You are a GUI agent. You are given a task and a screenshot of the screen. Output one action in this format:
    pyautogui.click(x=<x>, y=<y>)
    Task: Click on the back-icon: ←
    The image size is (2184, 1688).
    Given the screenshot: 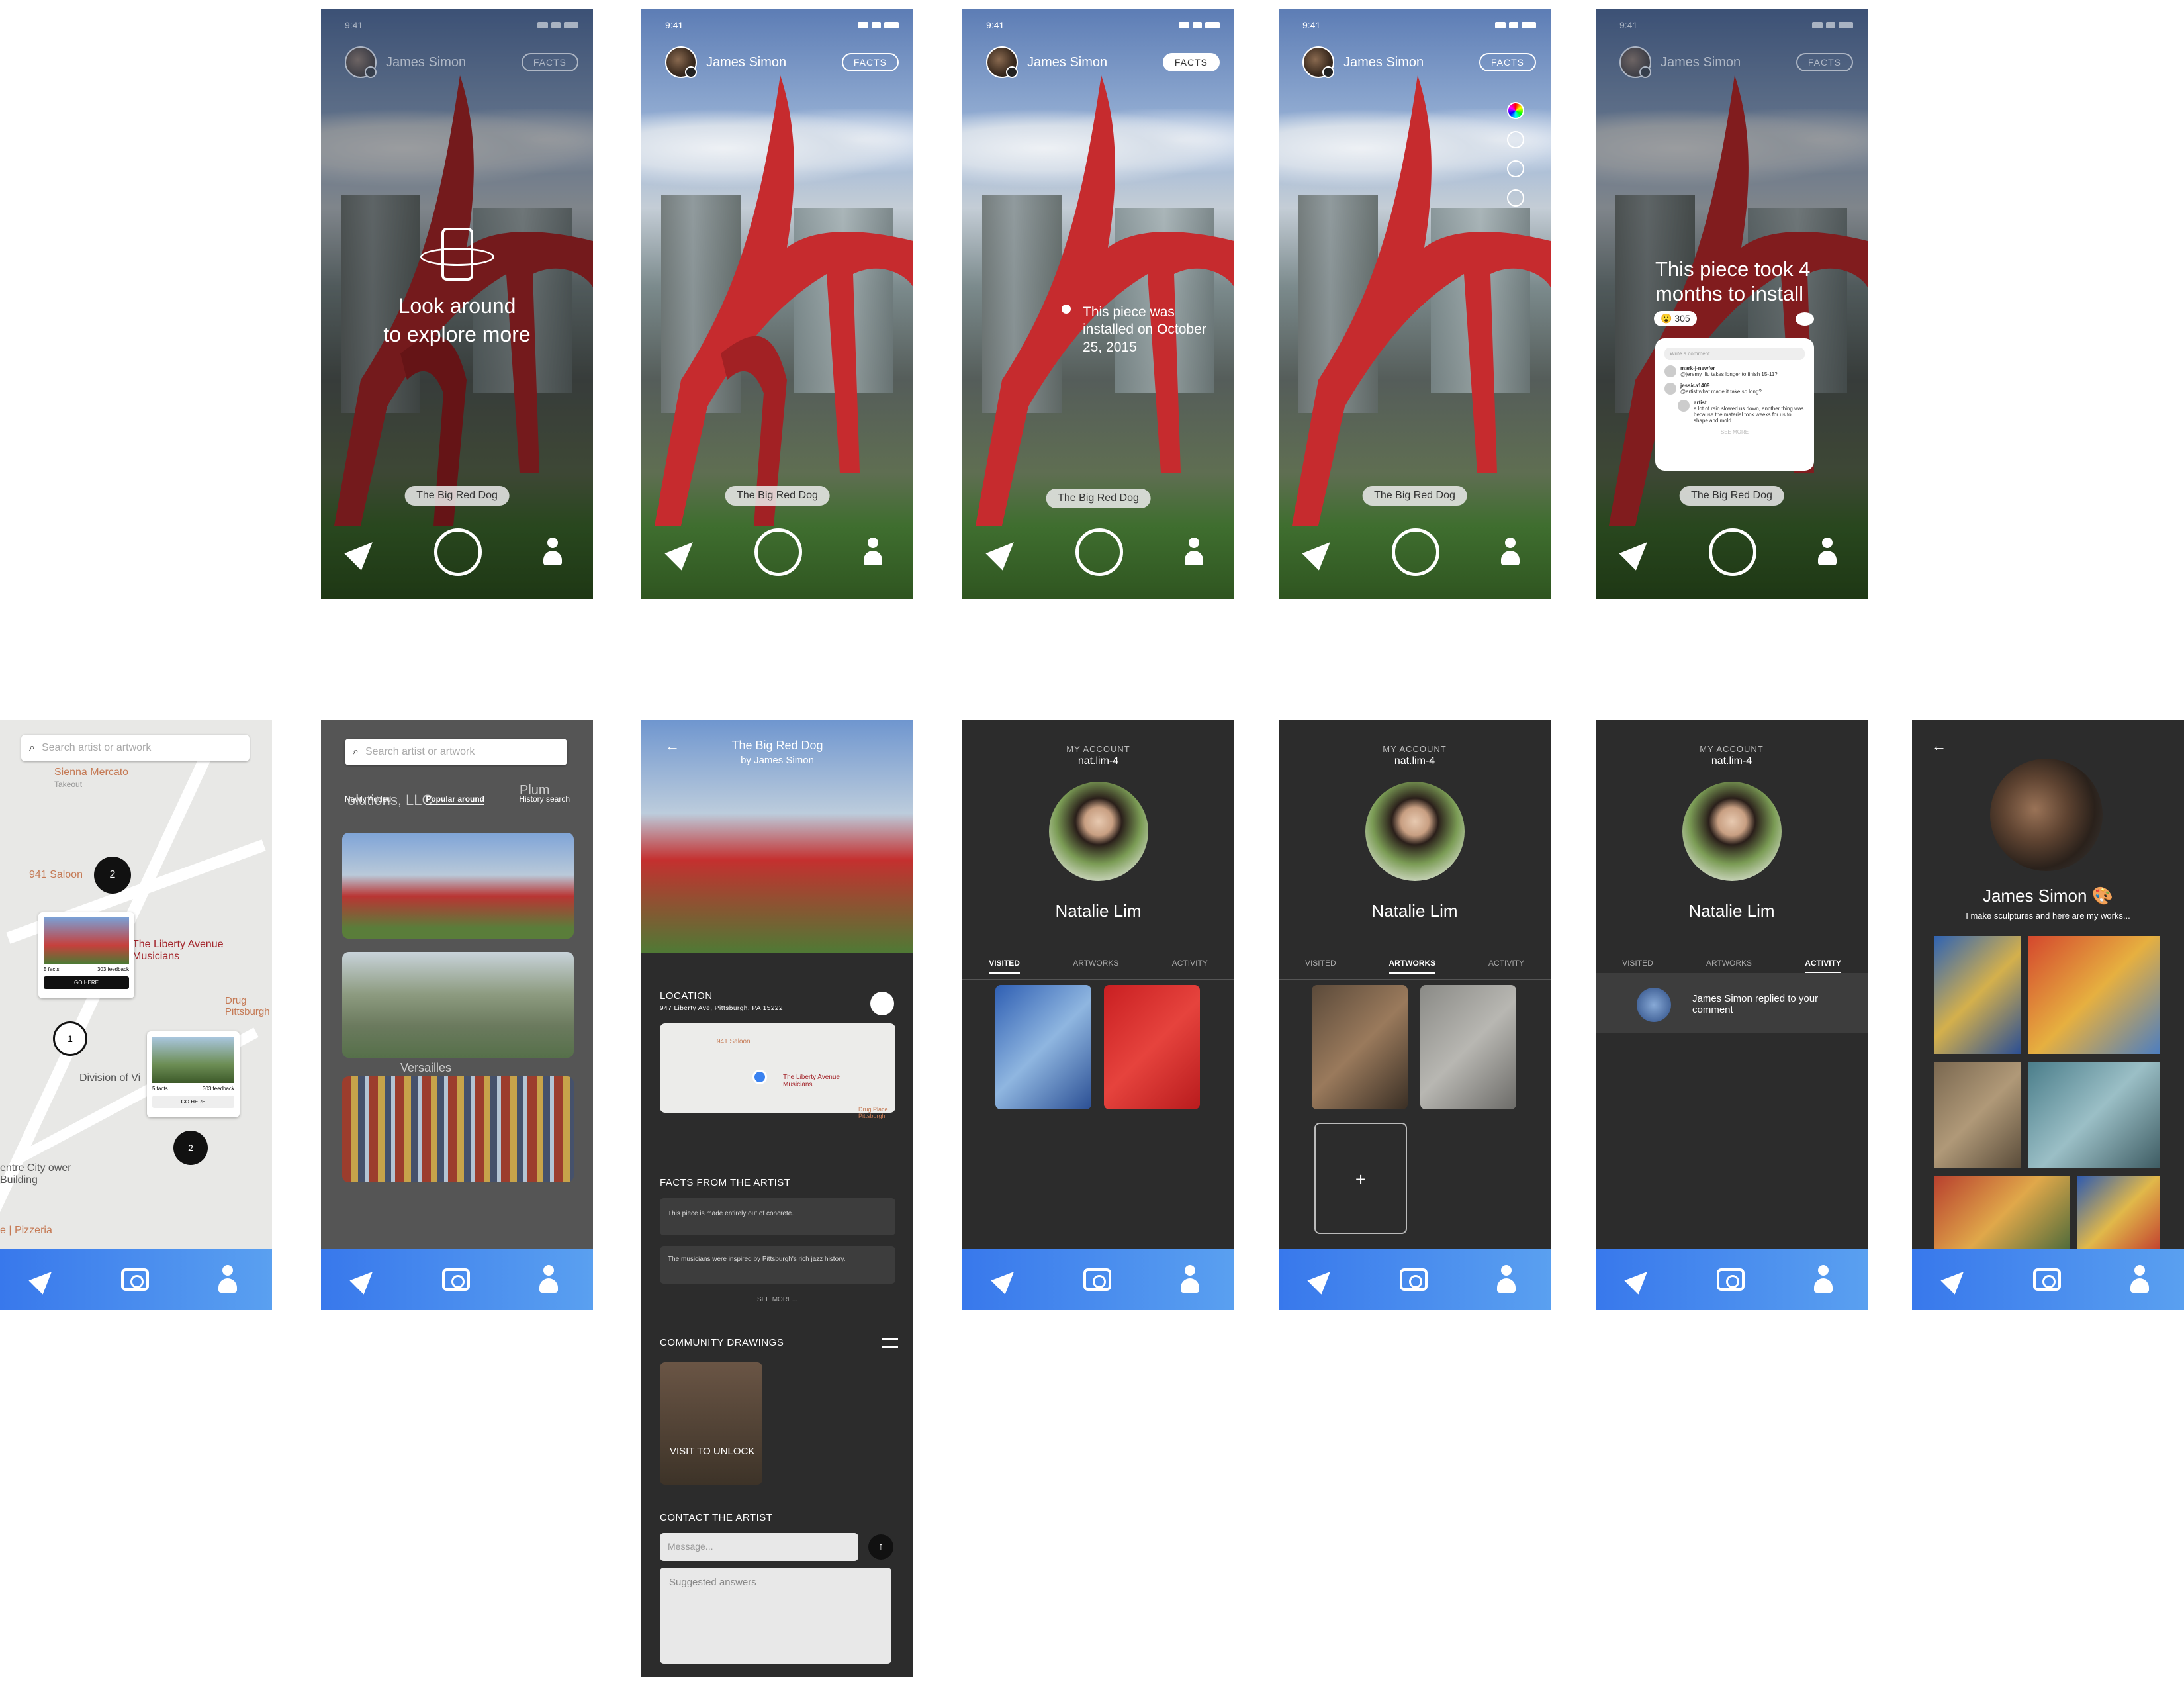 What is the action you would take?
    pyautogui.click(x=1939, y=746)
    